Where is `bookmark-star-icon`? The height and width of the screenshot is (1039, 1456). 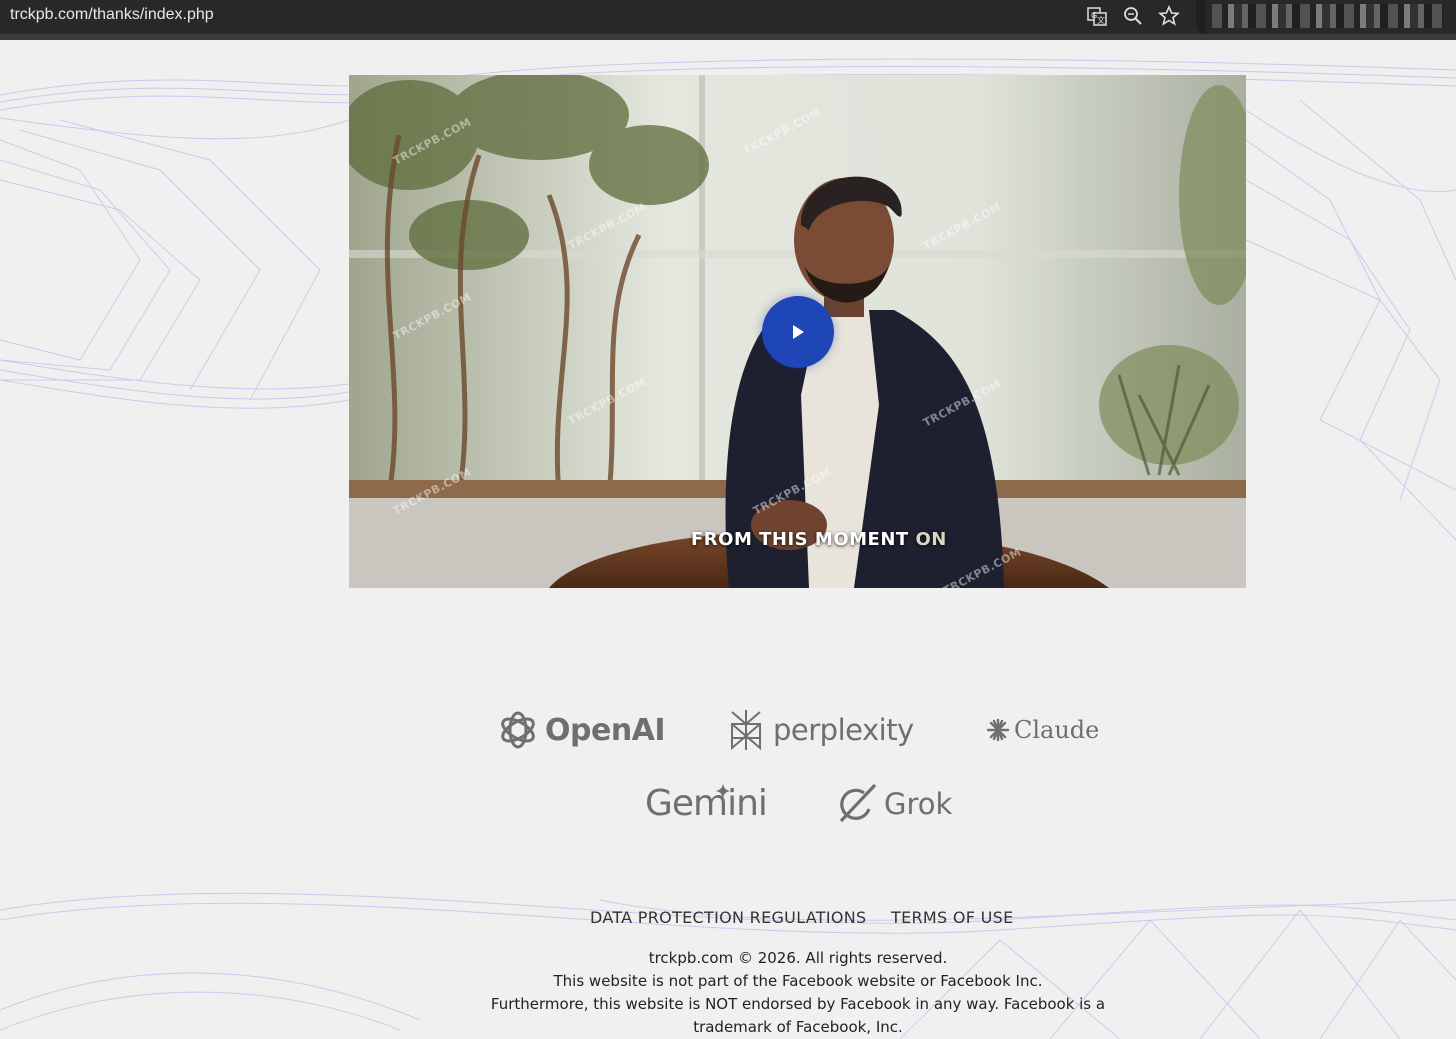 bookmark-star-icon is located at coordinates (1169, 16).